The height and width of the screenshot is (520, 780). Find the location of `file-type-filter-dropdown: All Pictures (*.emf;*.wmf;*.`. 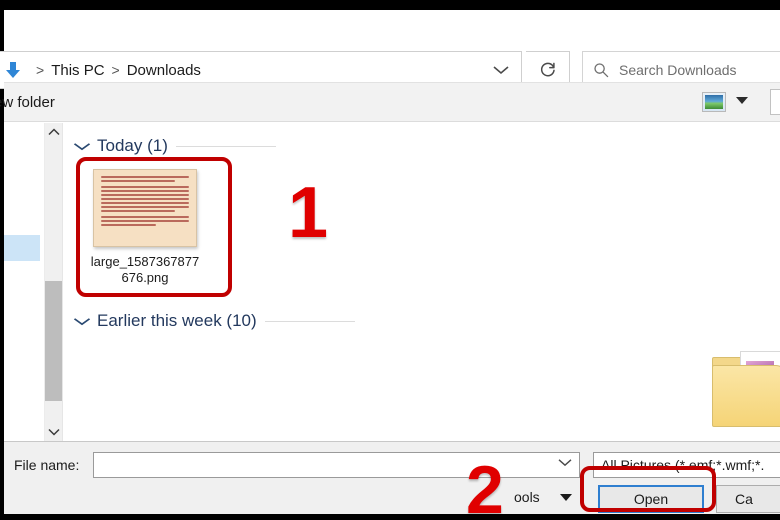

file-type-filter-dropdown: All Pictures (*.emf;*.wmf;*. is located at coordinates (686, 465).